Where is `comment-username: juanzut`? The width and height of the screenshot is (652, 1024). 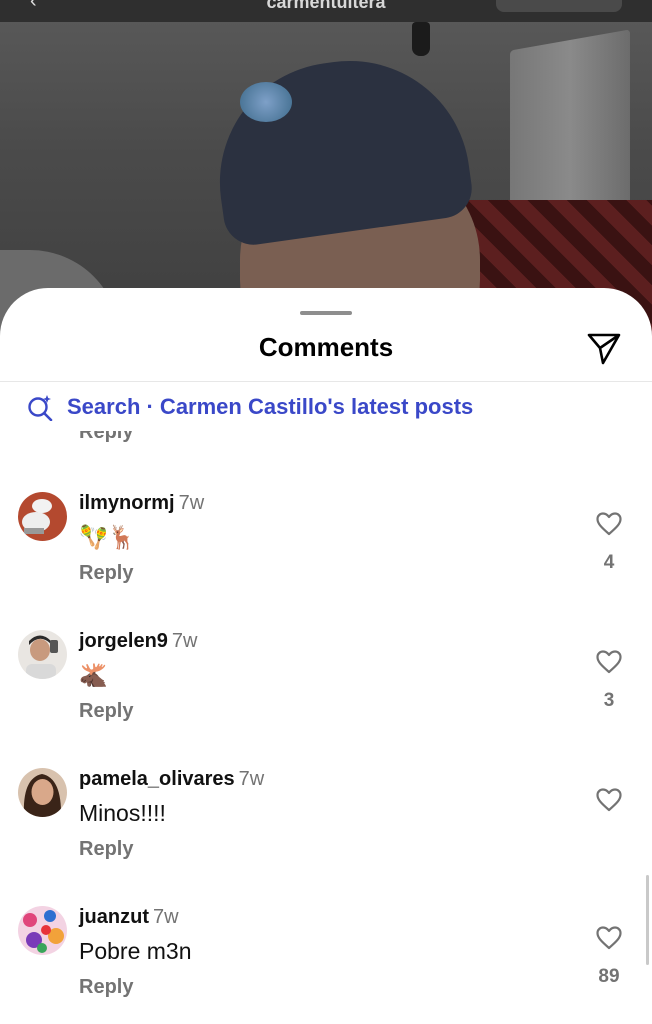 comment-username: juanzut is located at coordinates (114, 917).